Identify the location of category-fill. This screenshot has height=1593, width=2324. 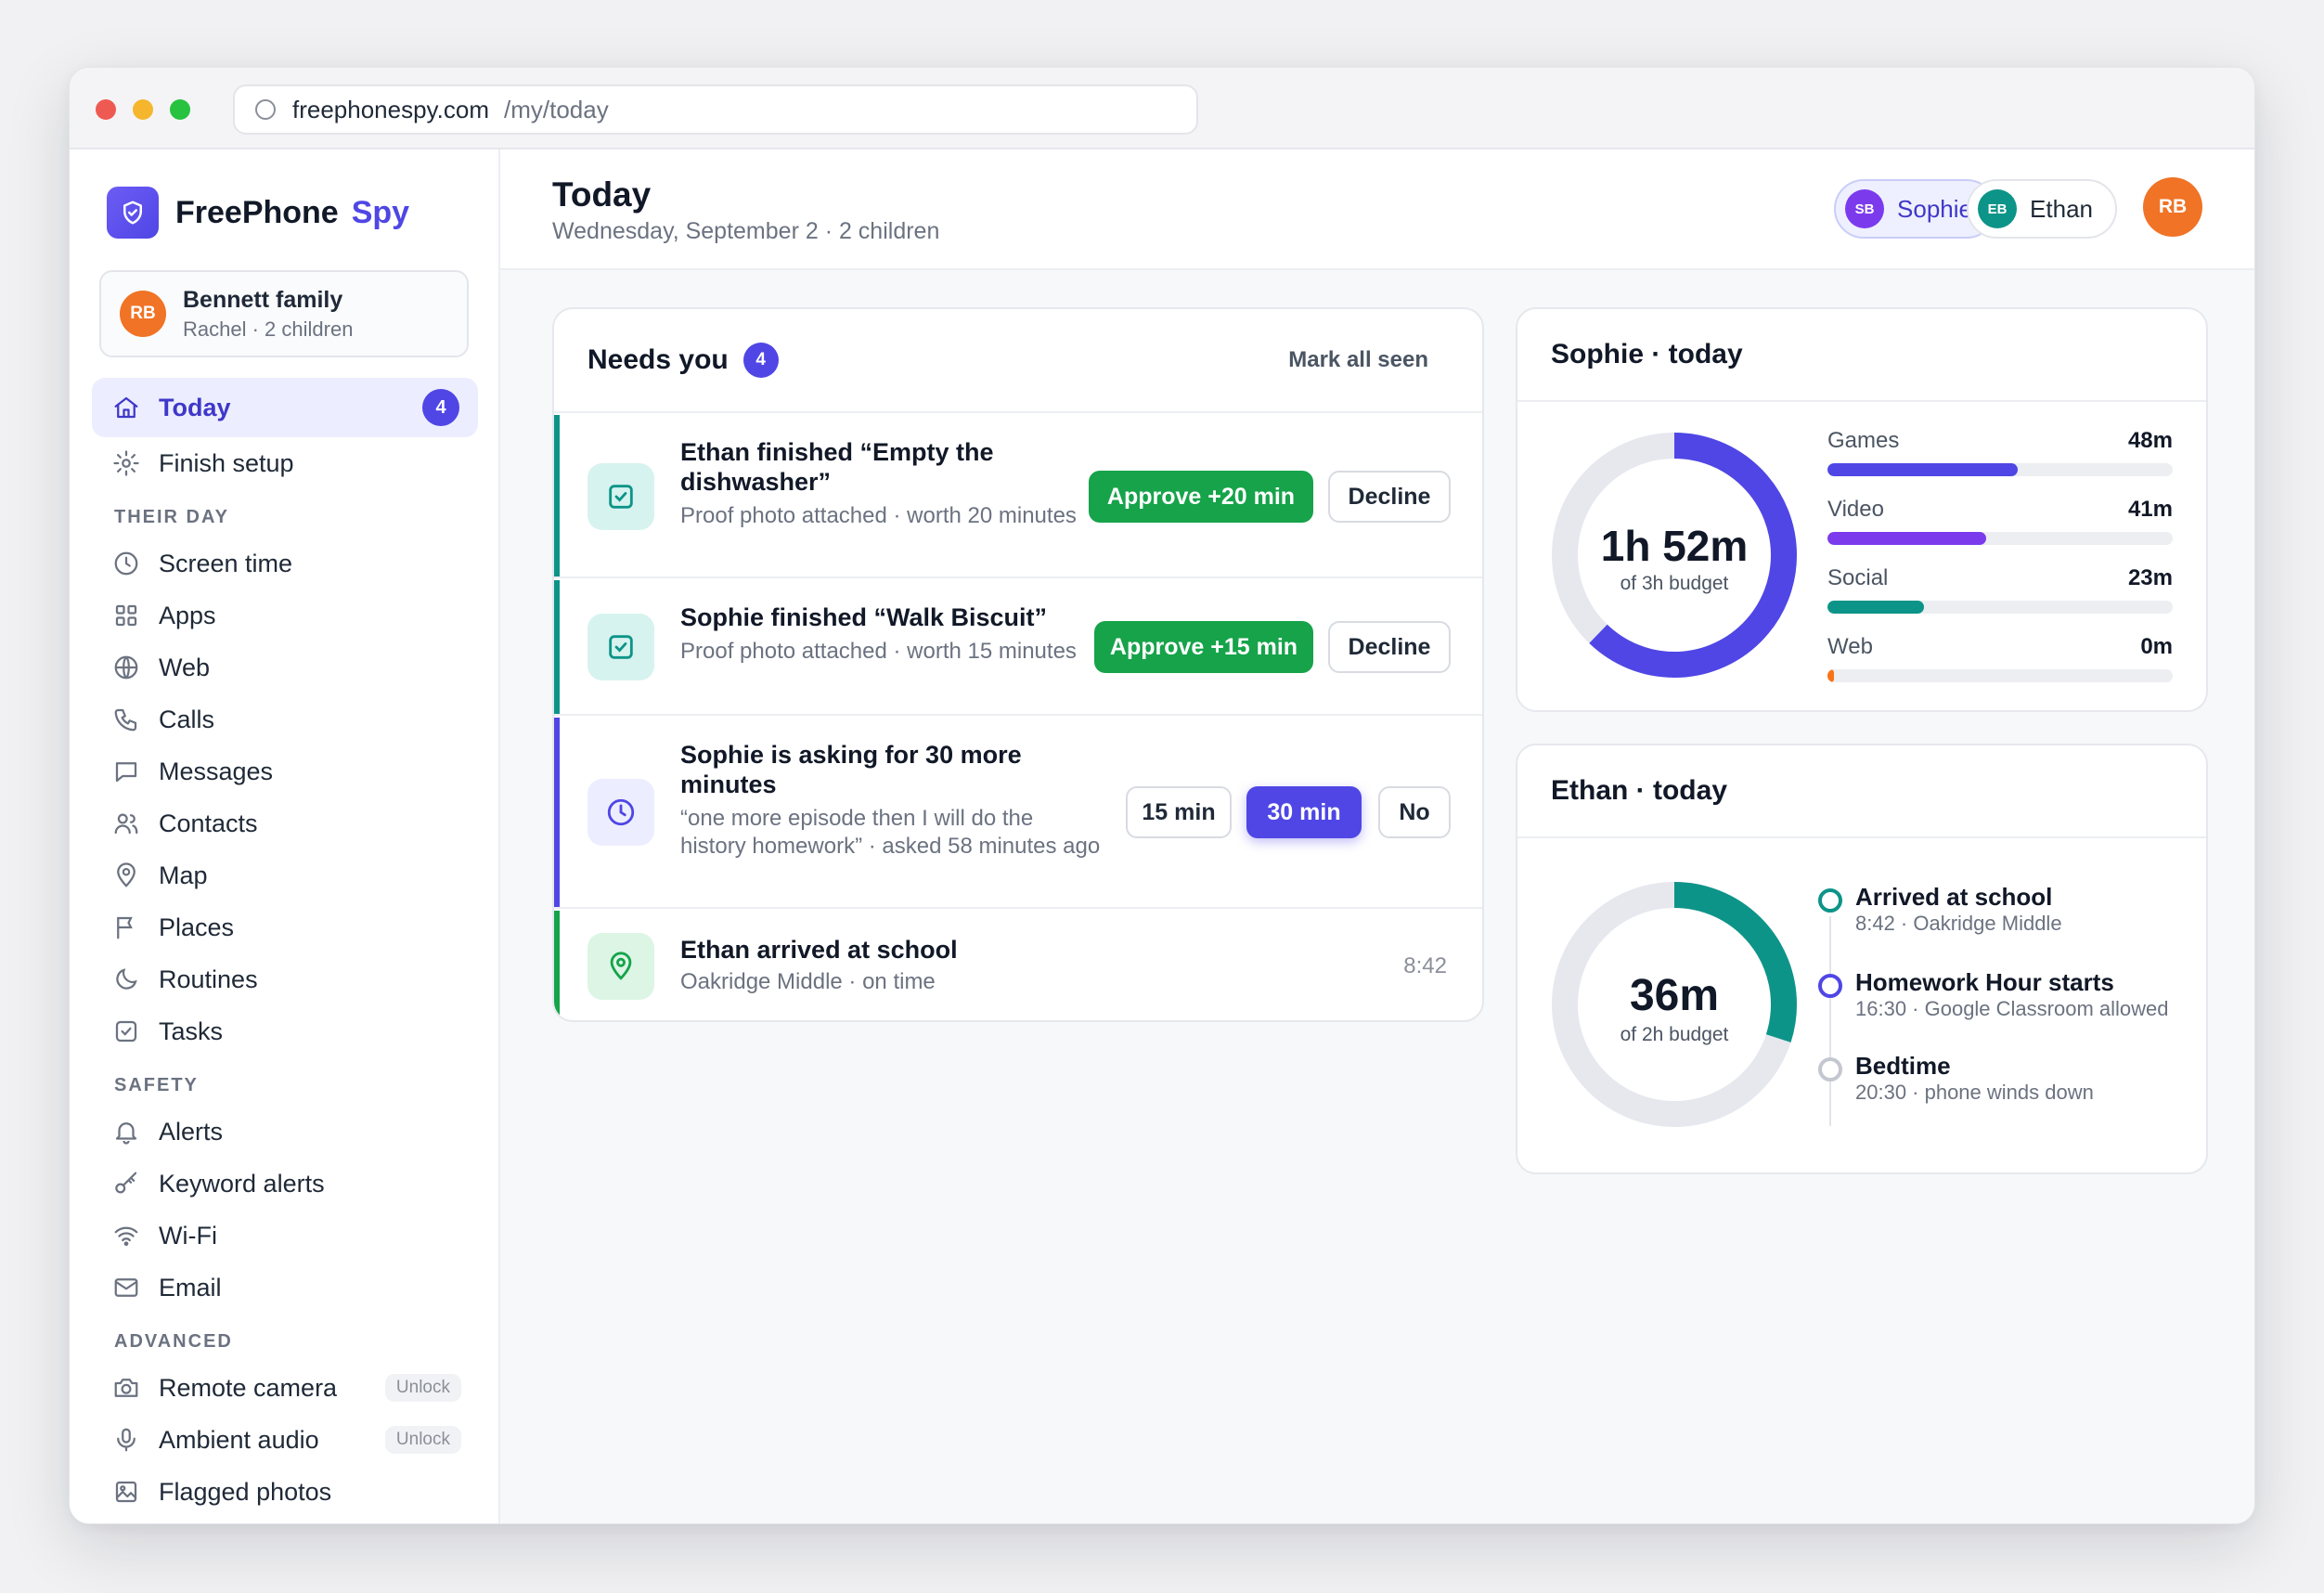
(1923, 469).